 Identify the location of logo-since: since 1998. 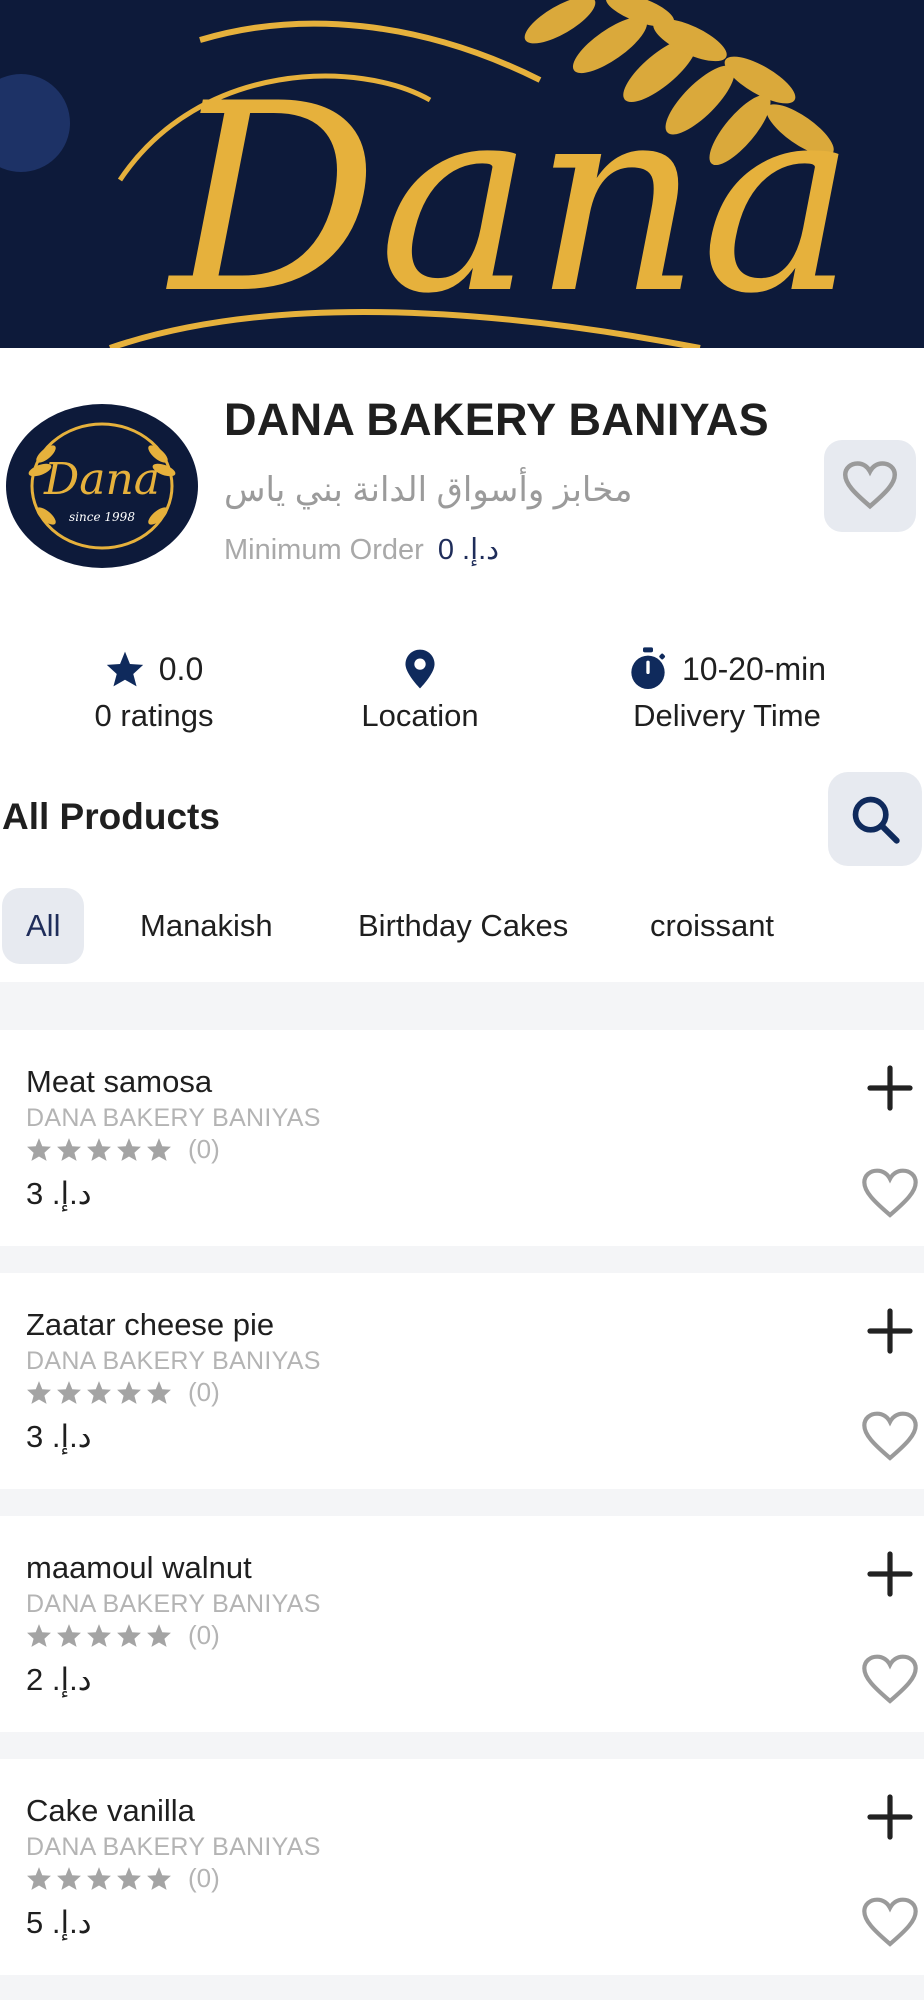
(102, 517).